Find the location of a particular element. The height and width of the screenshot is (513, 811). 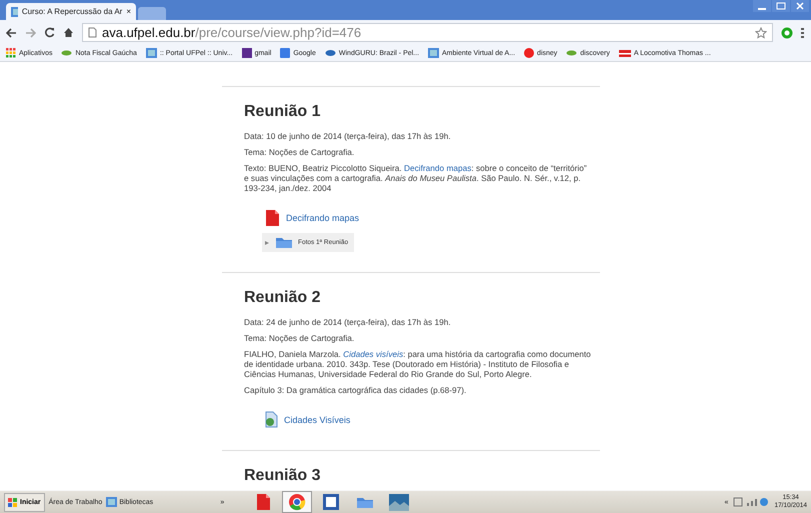

reference-link: Cidades visíveis is located at coordinates (373, 354).